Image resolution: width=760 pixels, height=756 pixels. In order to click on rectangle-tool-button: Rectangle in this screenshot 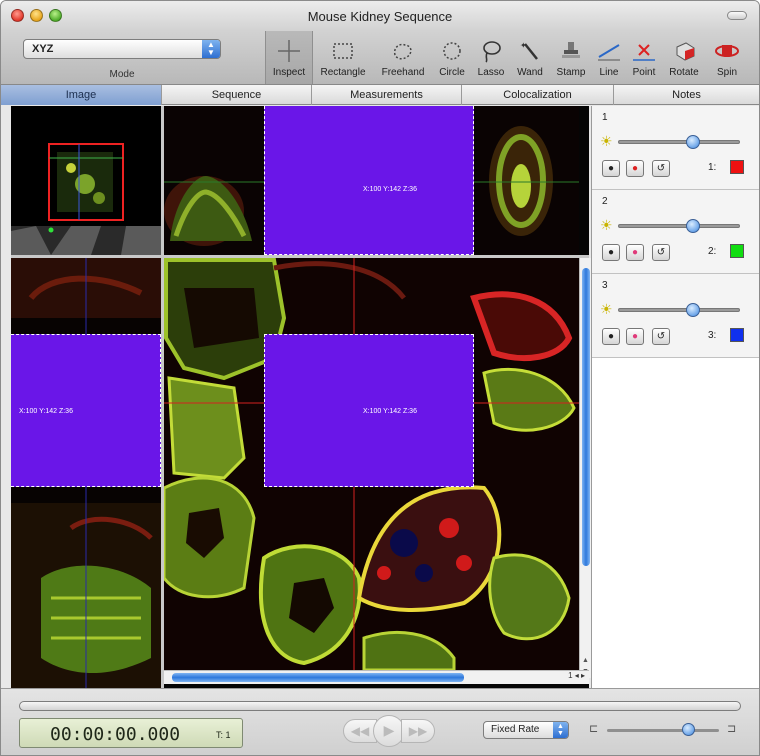, I will do `click(343, 59)`.